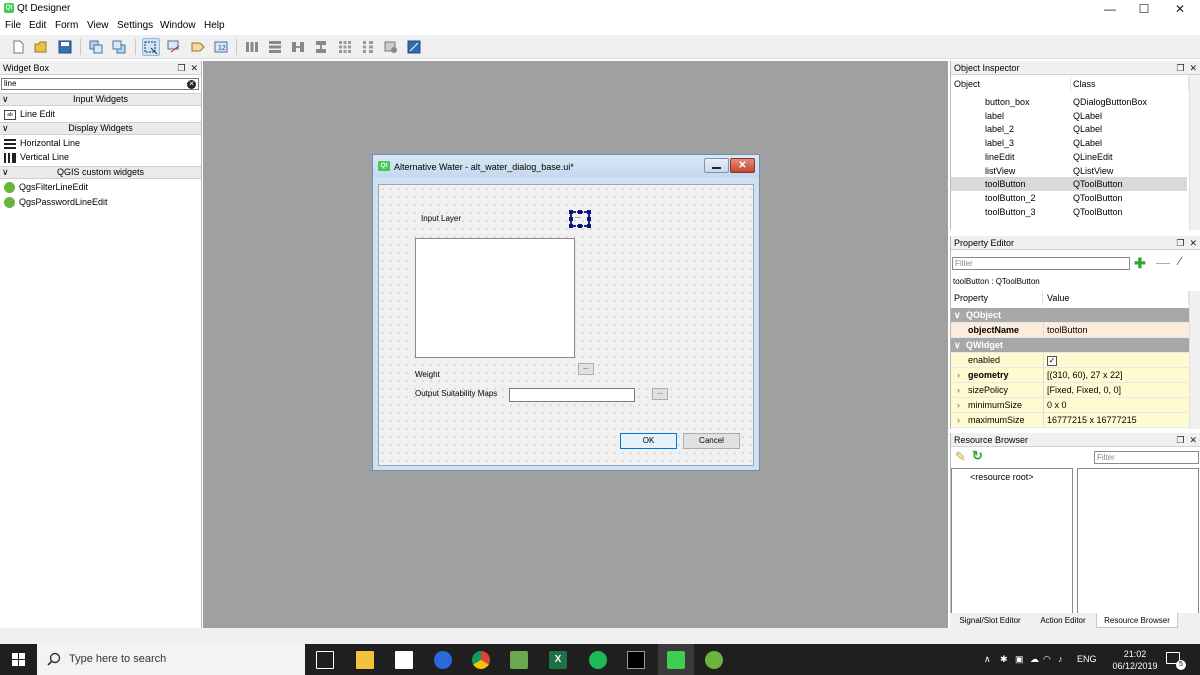 This screenshot has height=675, width=1200. Describe the element at coordinates (1019, 659) in the screenshot. I see `network-icon: ▣` at that location.